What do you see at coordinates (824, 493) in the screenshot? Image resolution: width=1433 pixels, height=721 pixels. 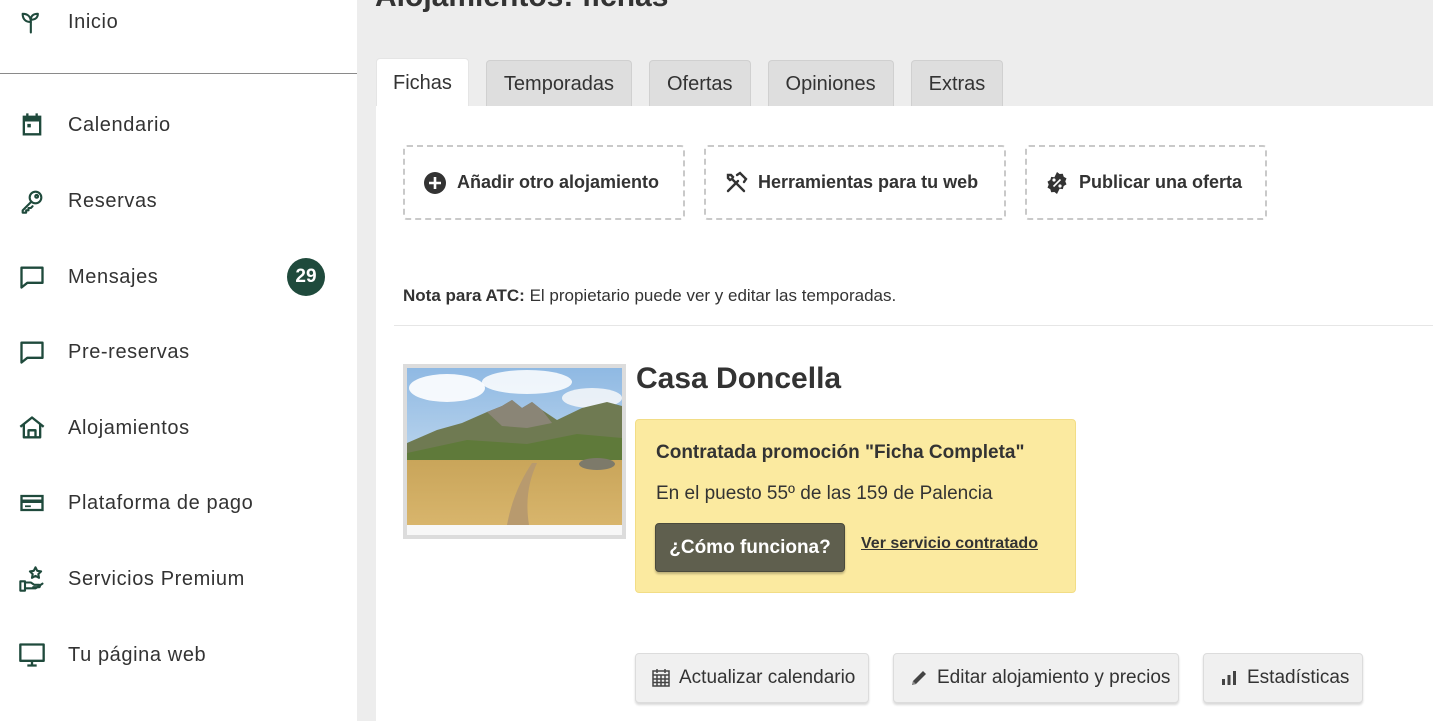 I see `ranking-text: En el puesto 55º de las 159 de Palencia` at bounding box center [824, 493].